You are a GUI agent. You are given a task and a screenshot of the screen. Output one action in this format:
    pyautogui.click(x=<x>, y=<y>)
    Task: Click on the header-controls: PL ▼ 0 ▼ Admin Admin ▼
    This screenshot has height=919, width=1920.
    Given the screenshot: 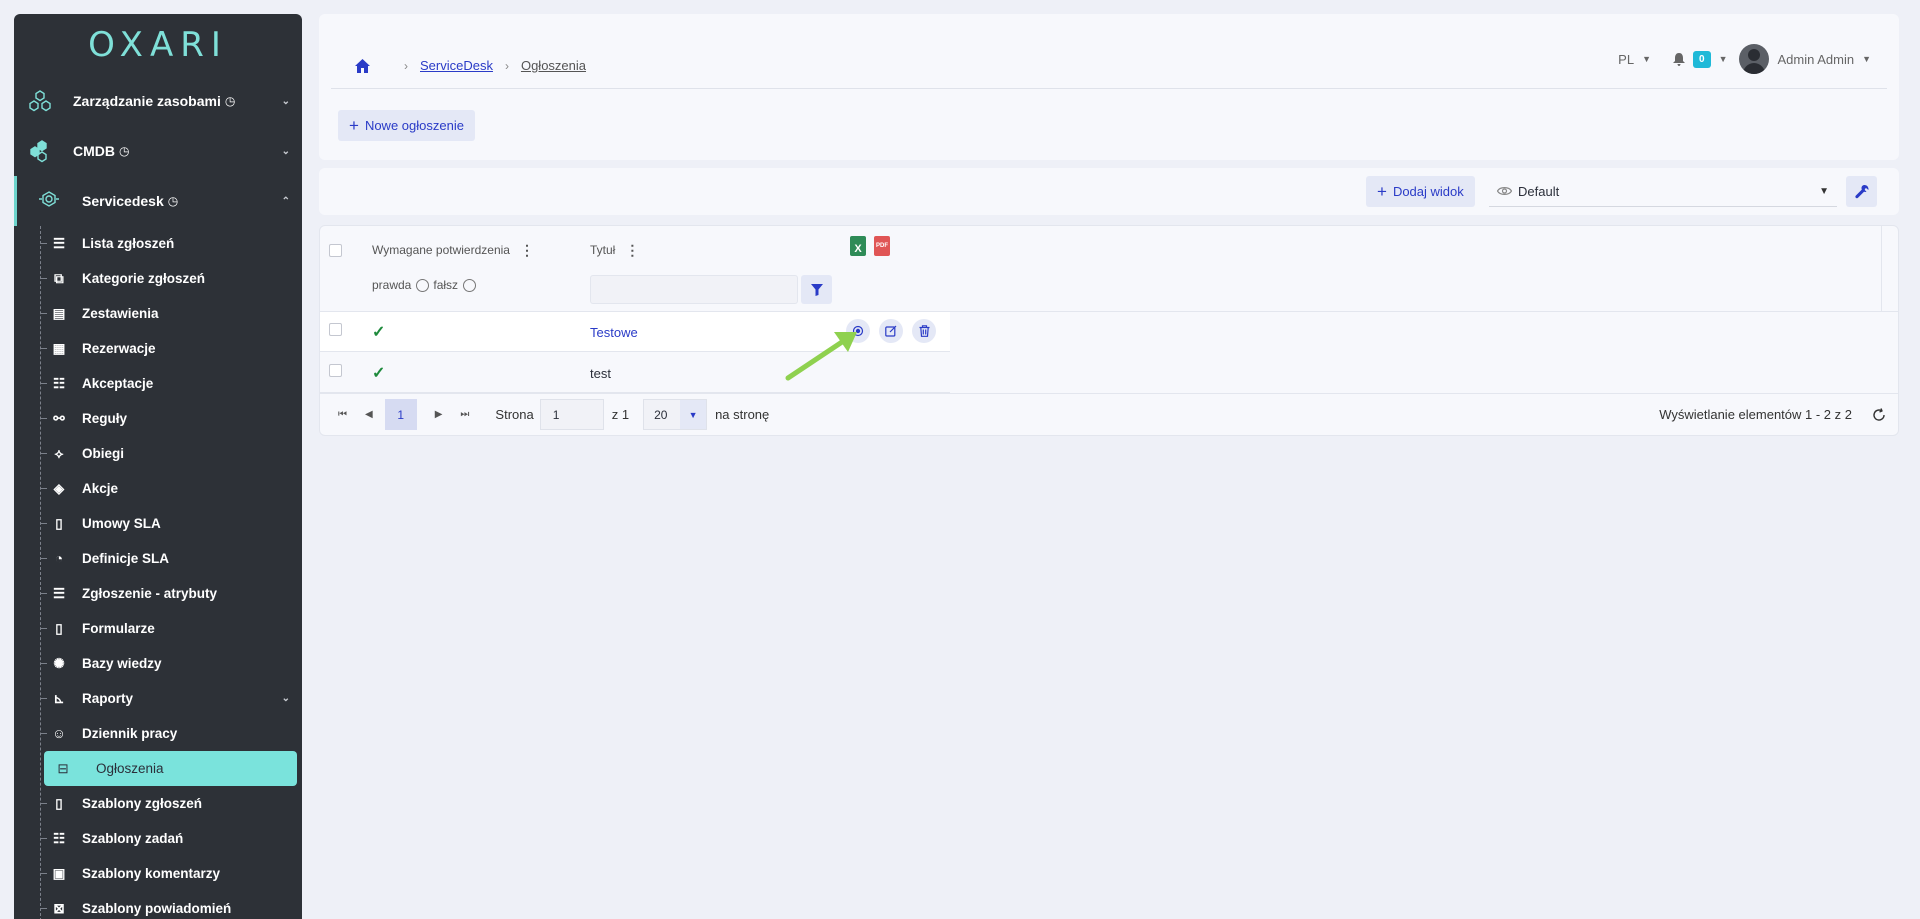 What is the action you would take?
    pyautogui.click(x=1744, y=59)
    